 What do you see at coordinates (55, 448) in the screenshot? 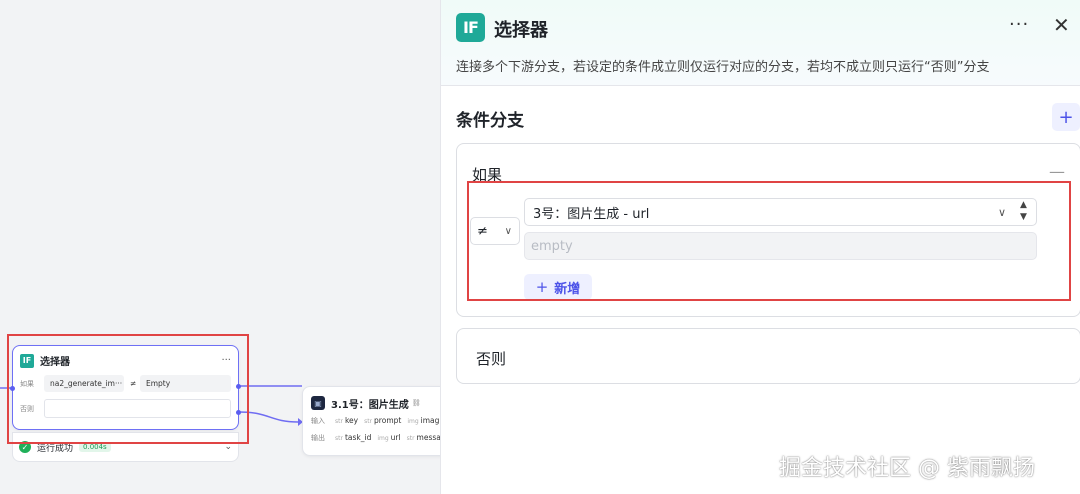
I see `status-text: 运行成功` at bounding box center [55, 448].